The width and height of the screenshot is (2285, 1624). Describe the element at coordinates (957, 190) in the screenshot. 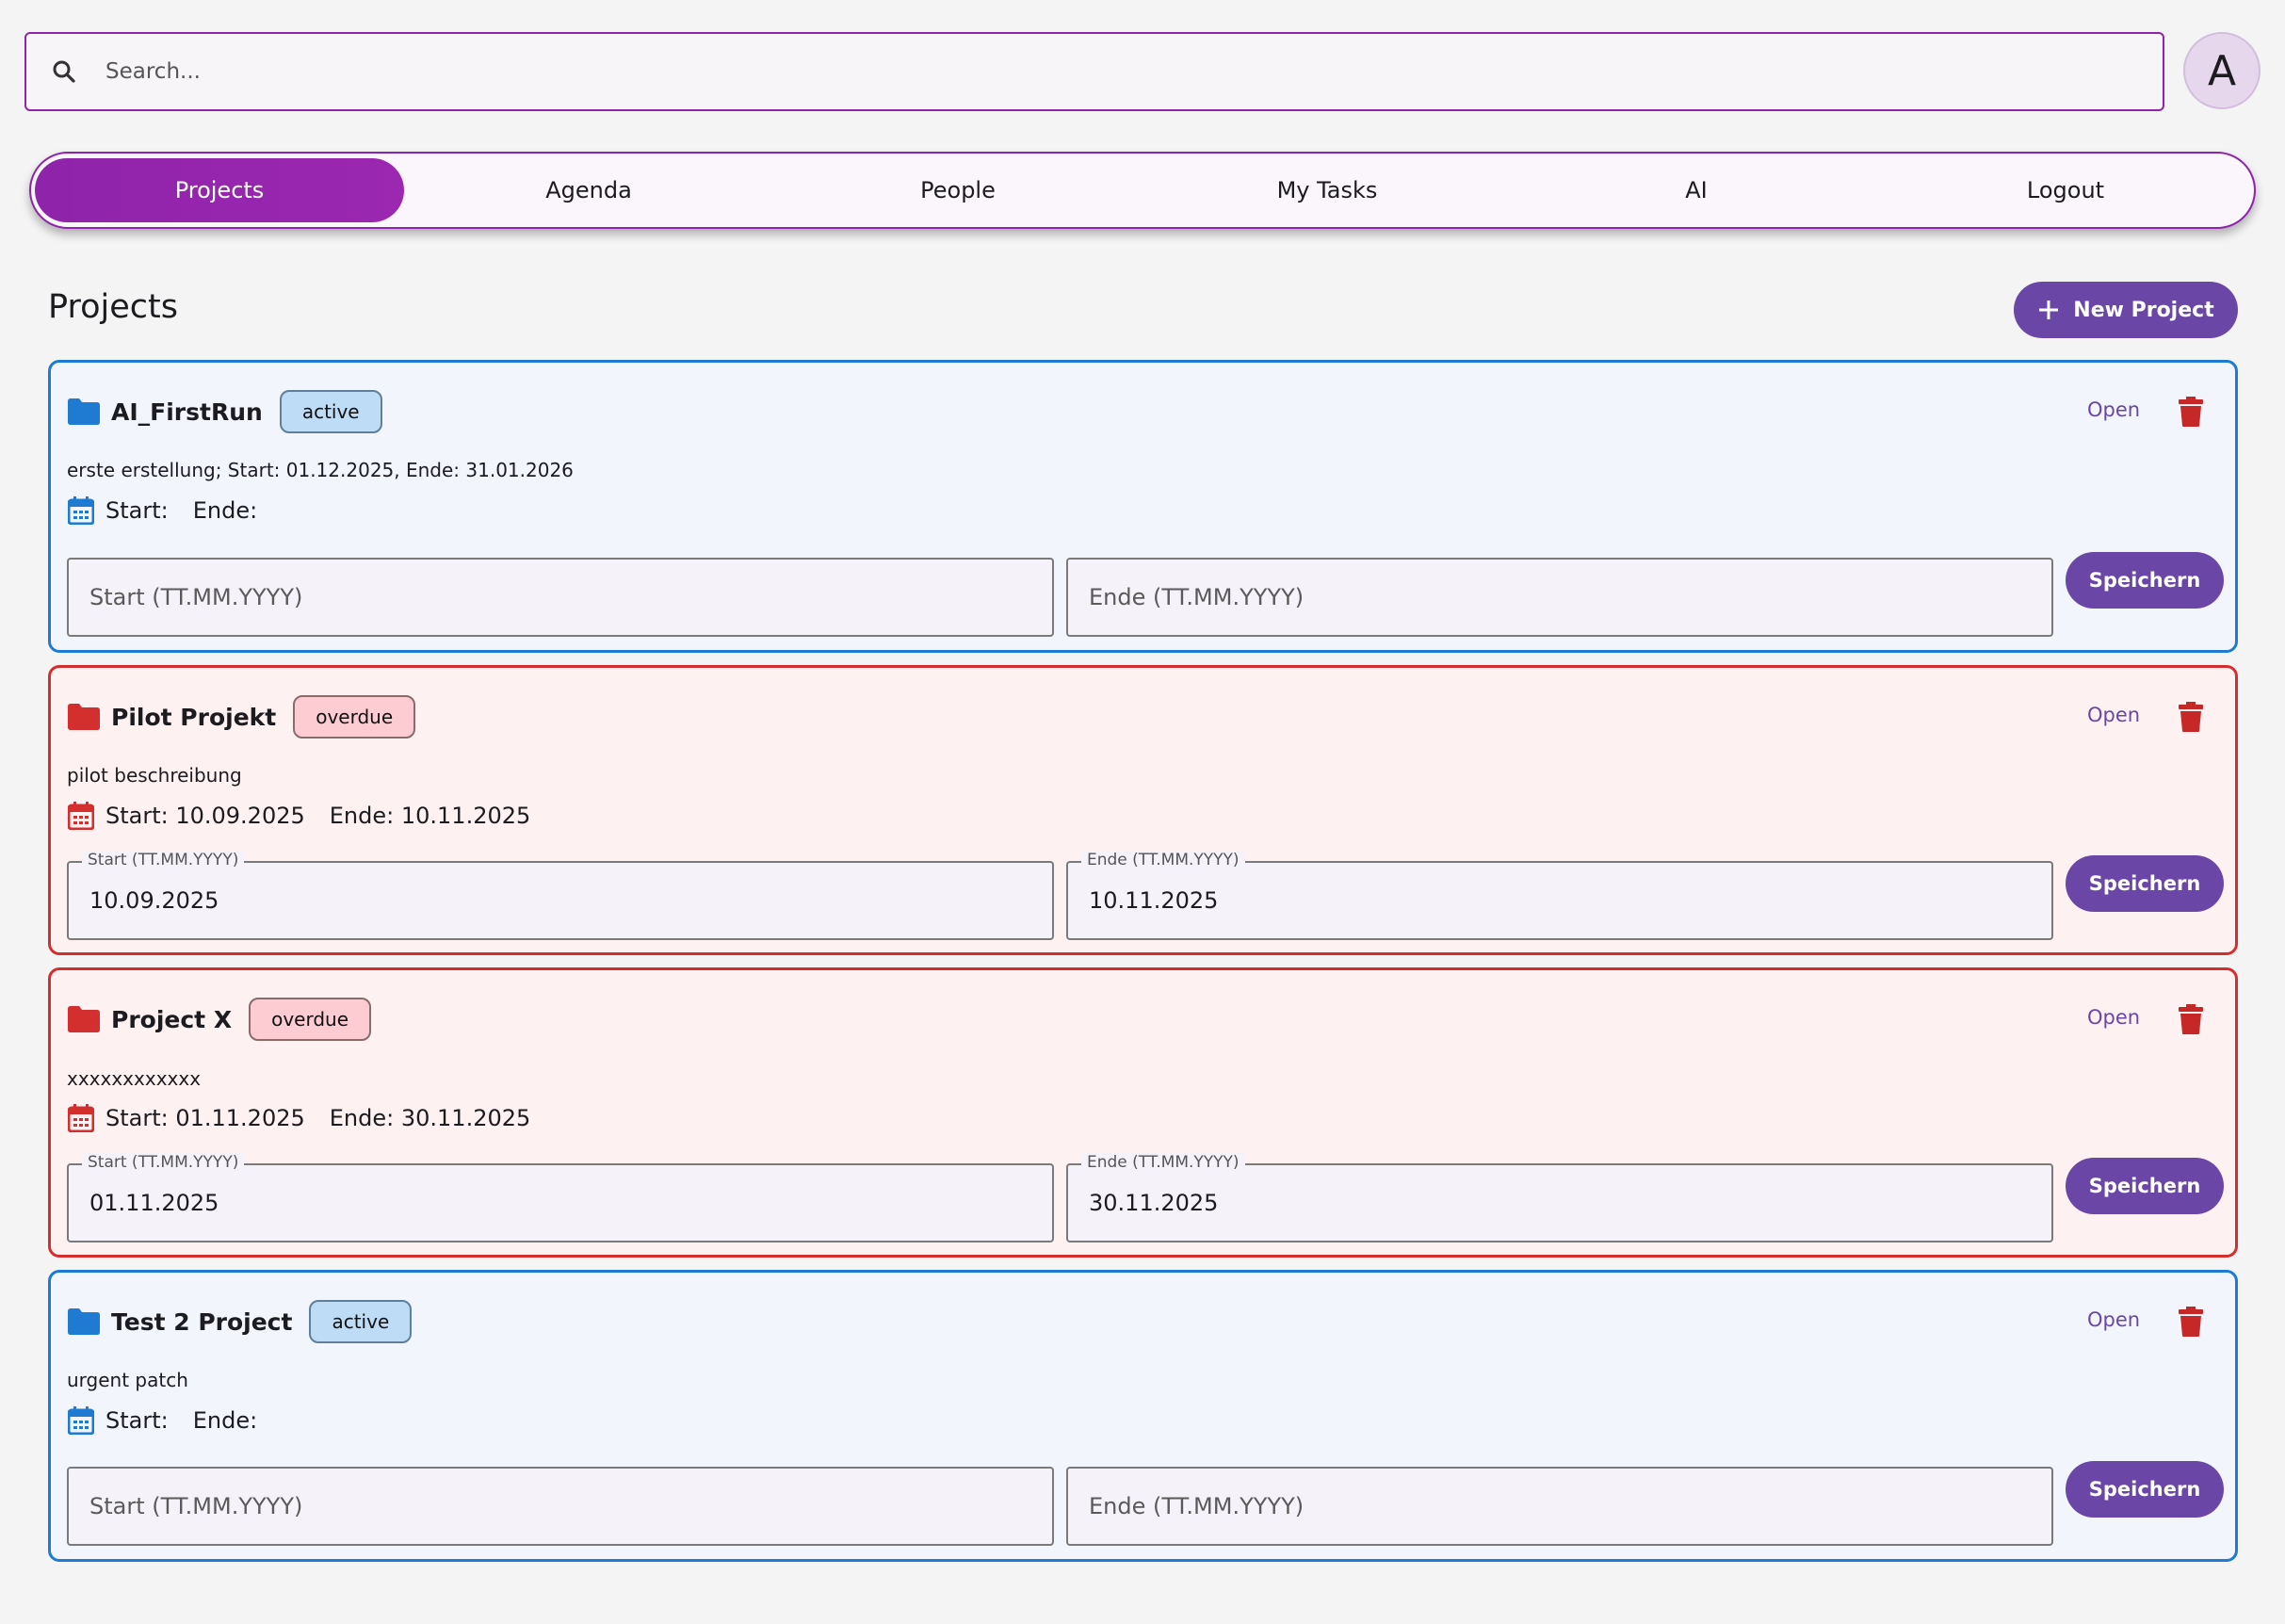

I see `tab-people: People` at that location.